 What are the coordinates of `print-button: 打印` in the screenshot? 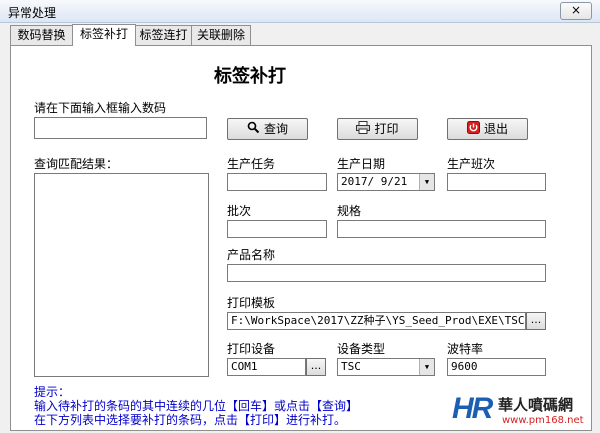 It's located at (377, 129).